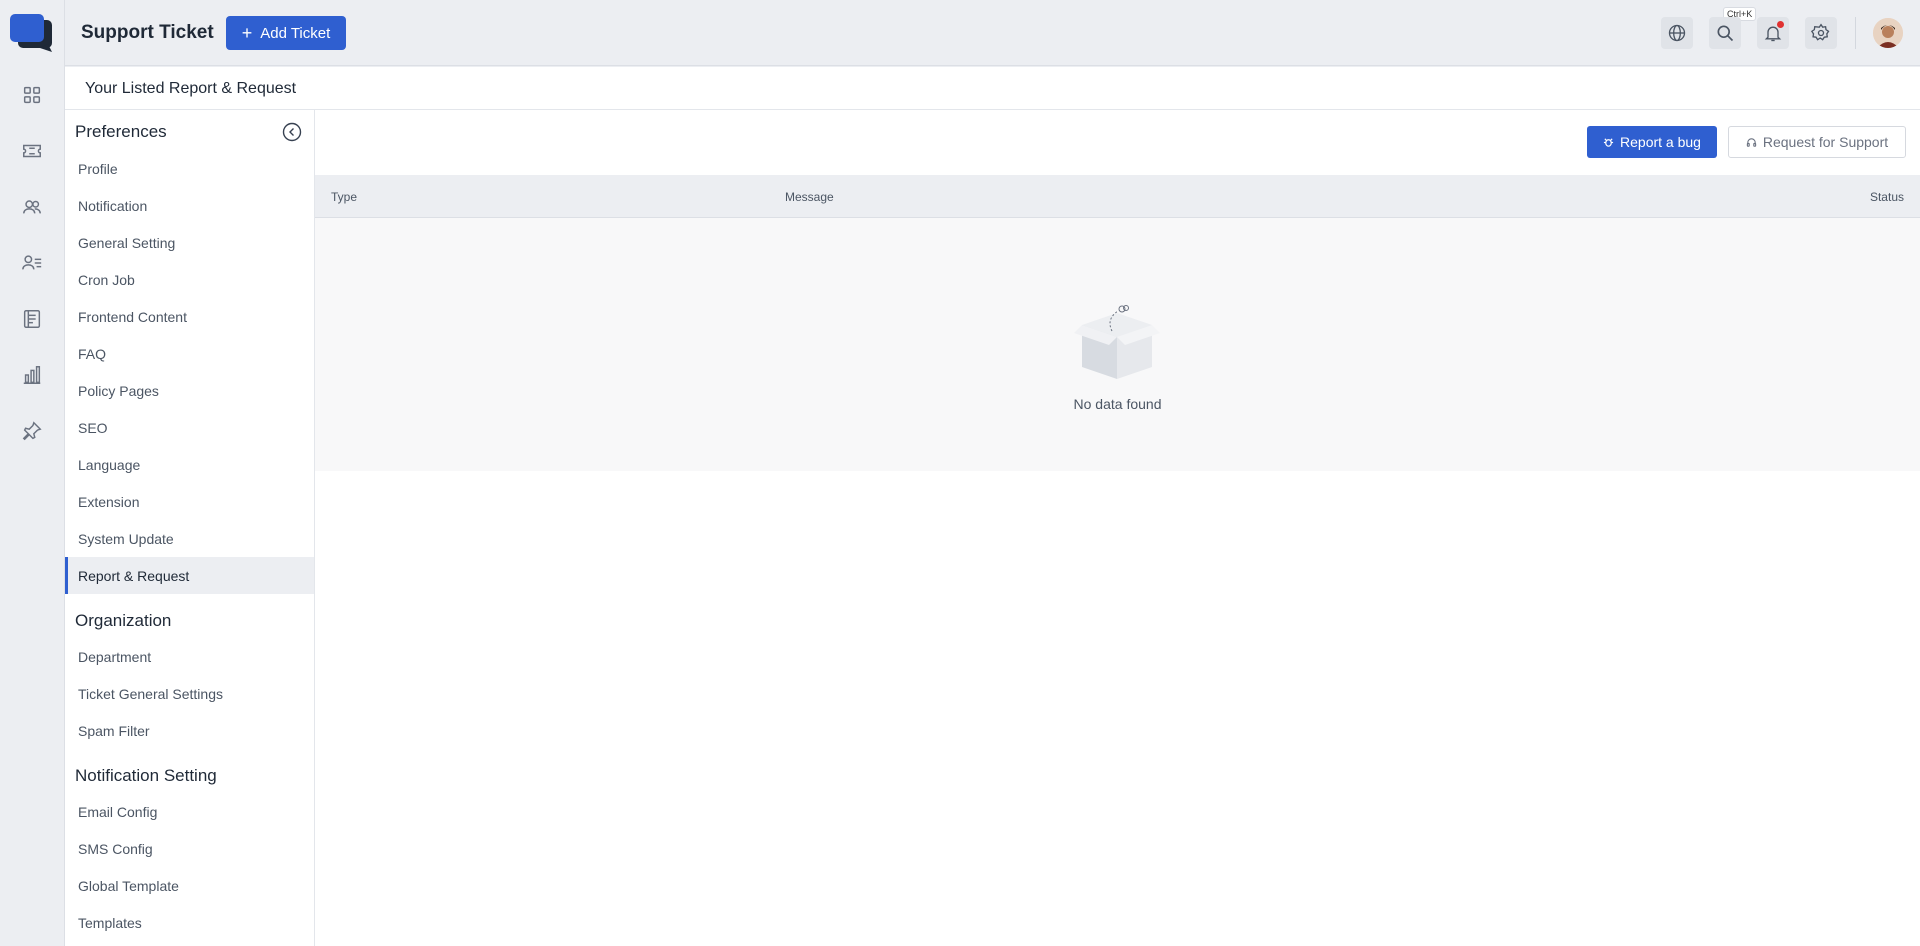  Describe the element at coordinates (189, 464) in the screenshot. I see `sidebar-item-language: Language` at that location.